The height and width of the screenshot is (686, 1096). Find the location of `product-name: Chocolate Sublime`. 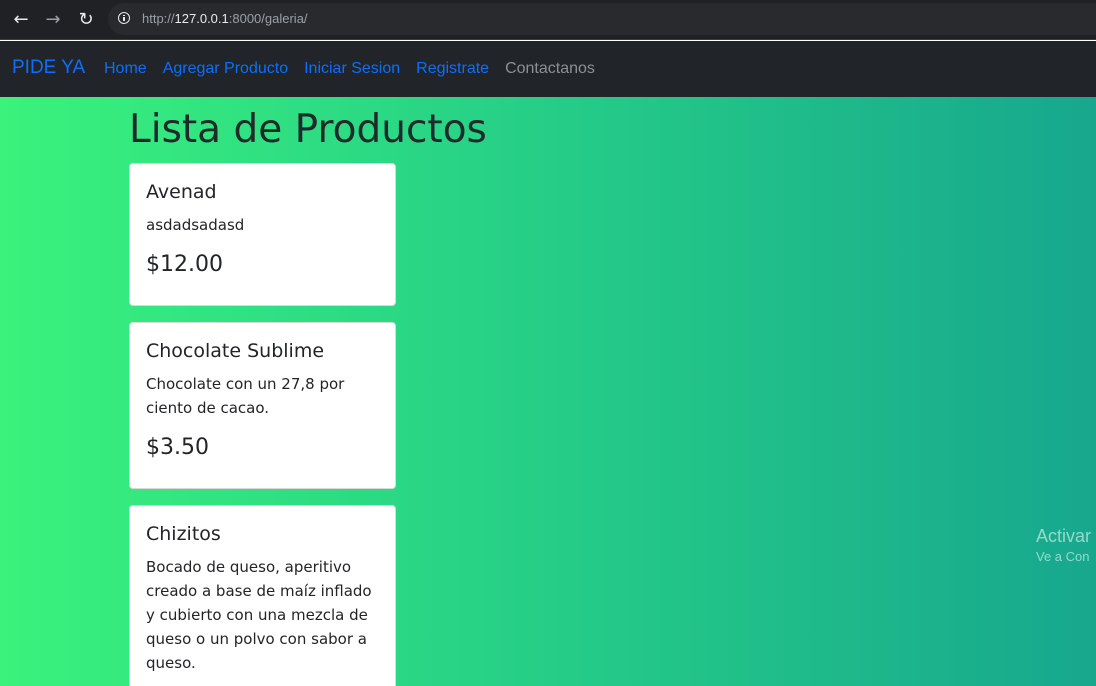

product-name: Chocolate Sublime is located at coordinates (235, 351).